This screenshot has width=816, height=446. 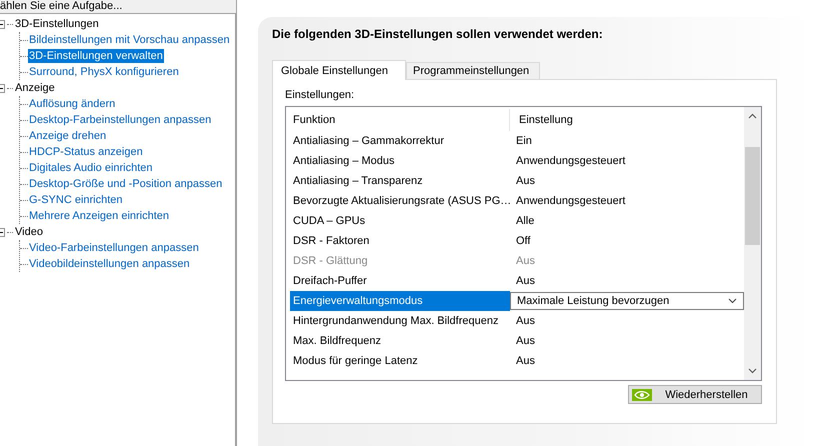 I want to click on setting-dropdown: Maximale Leistung bevorzugen, so click(x=627, y=301).